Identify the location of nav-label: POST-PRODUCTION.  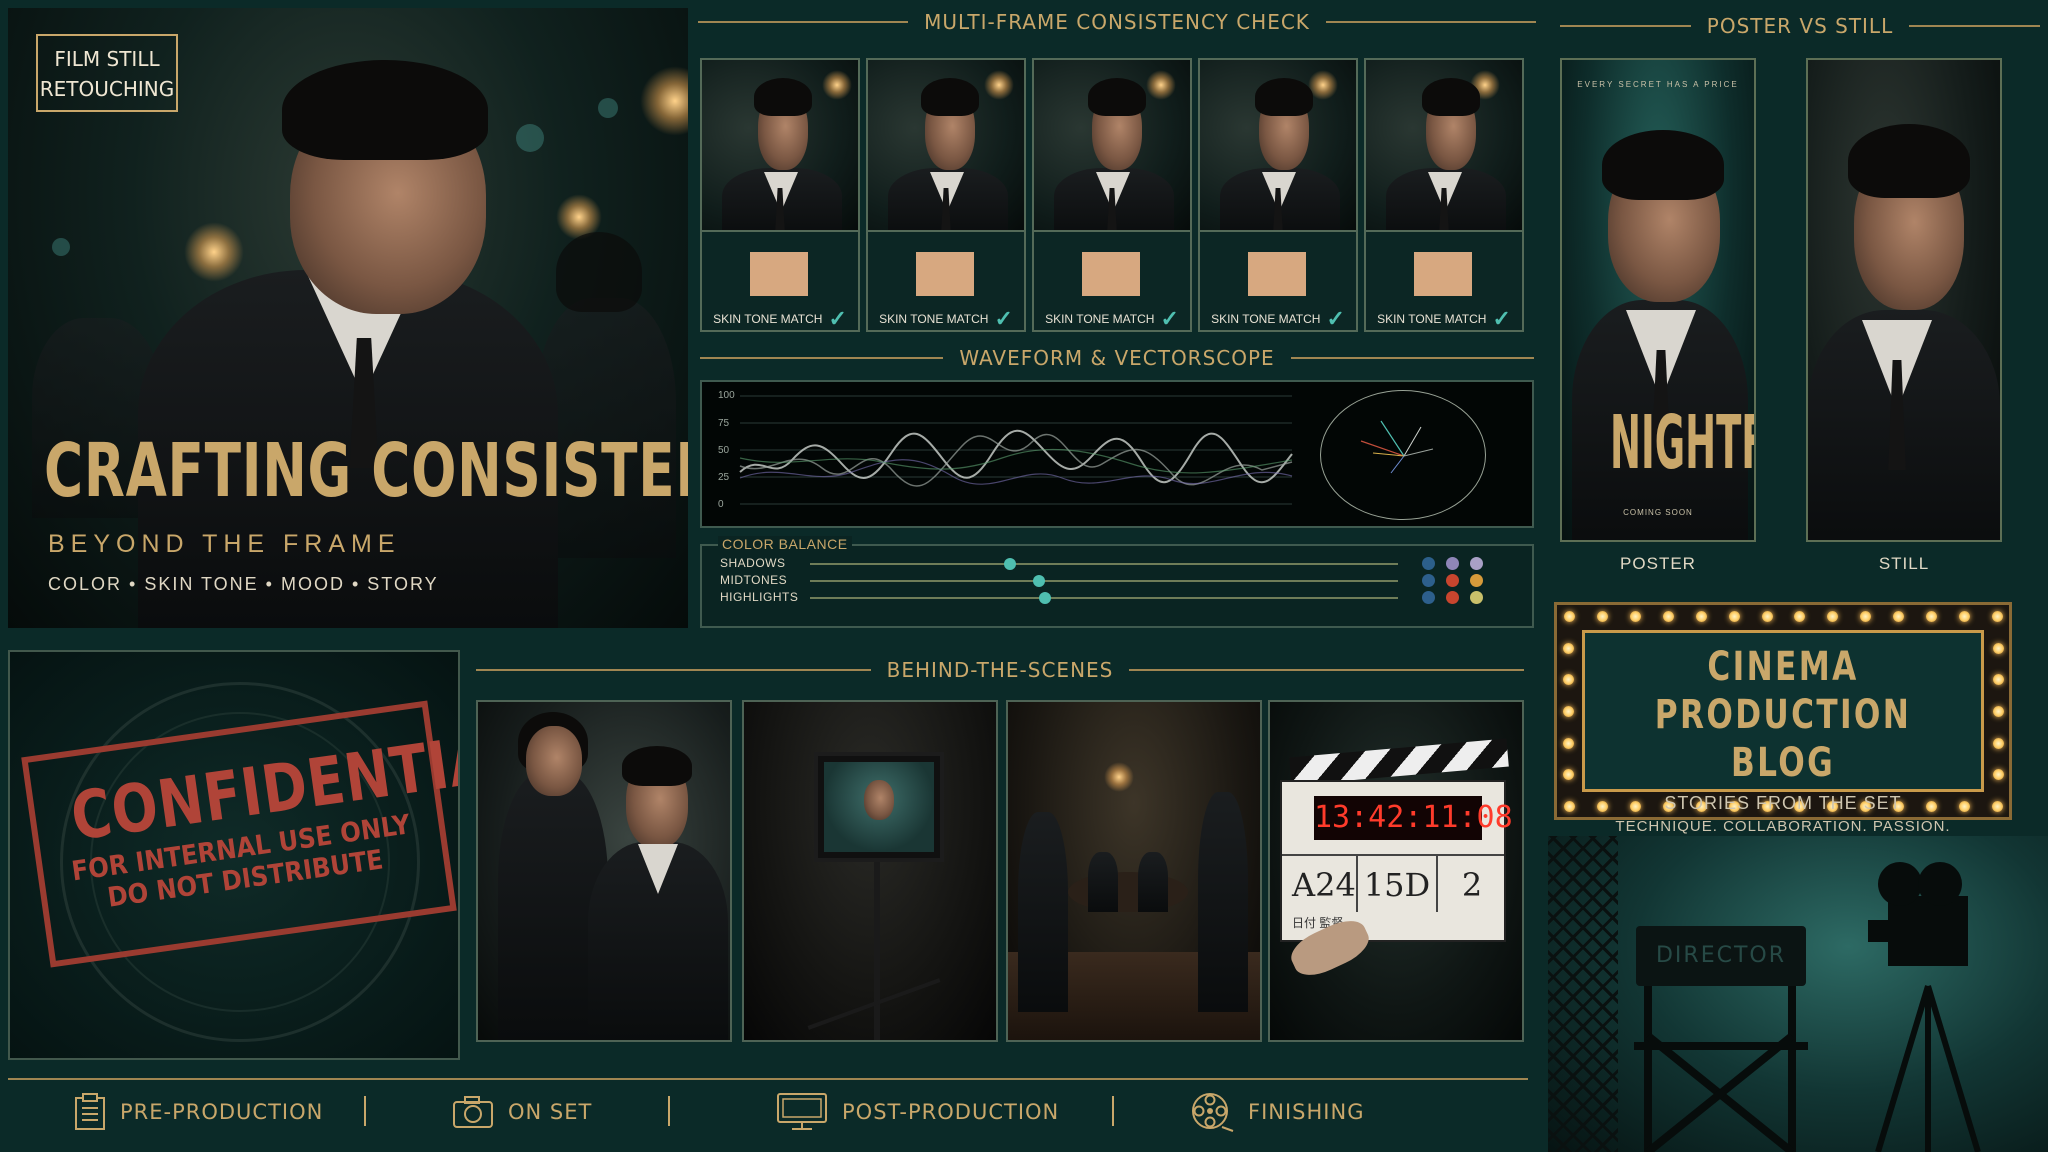
(951, 1112).